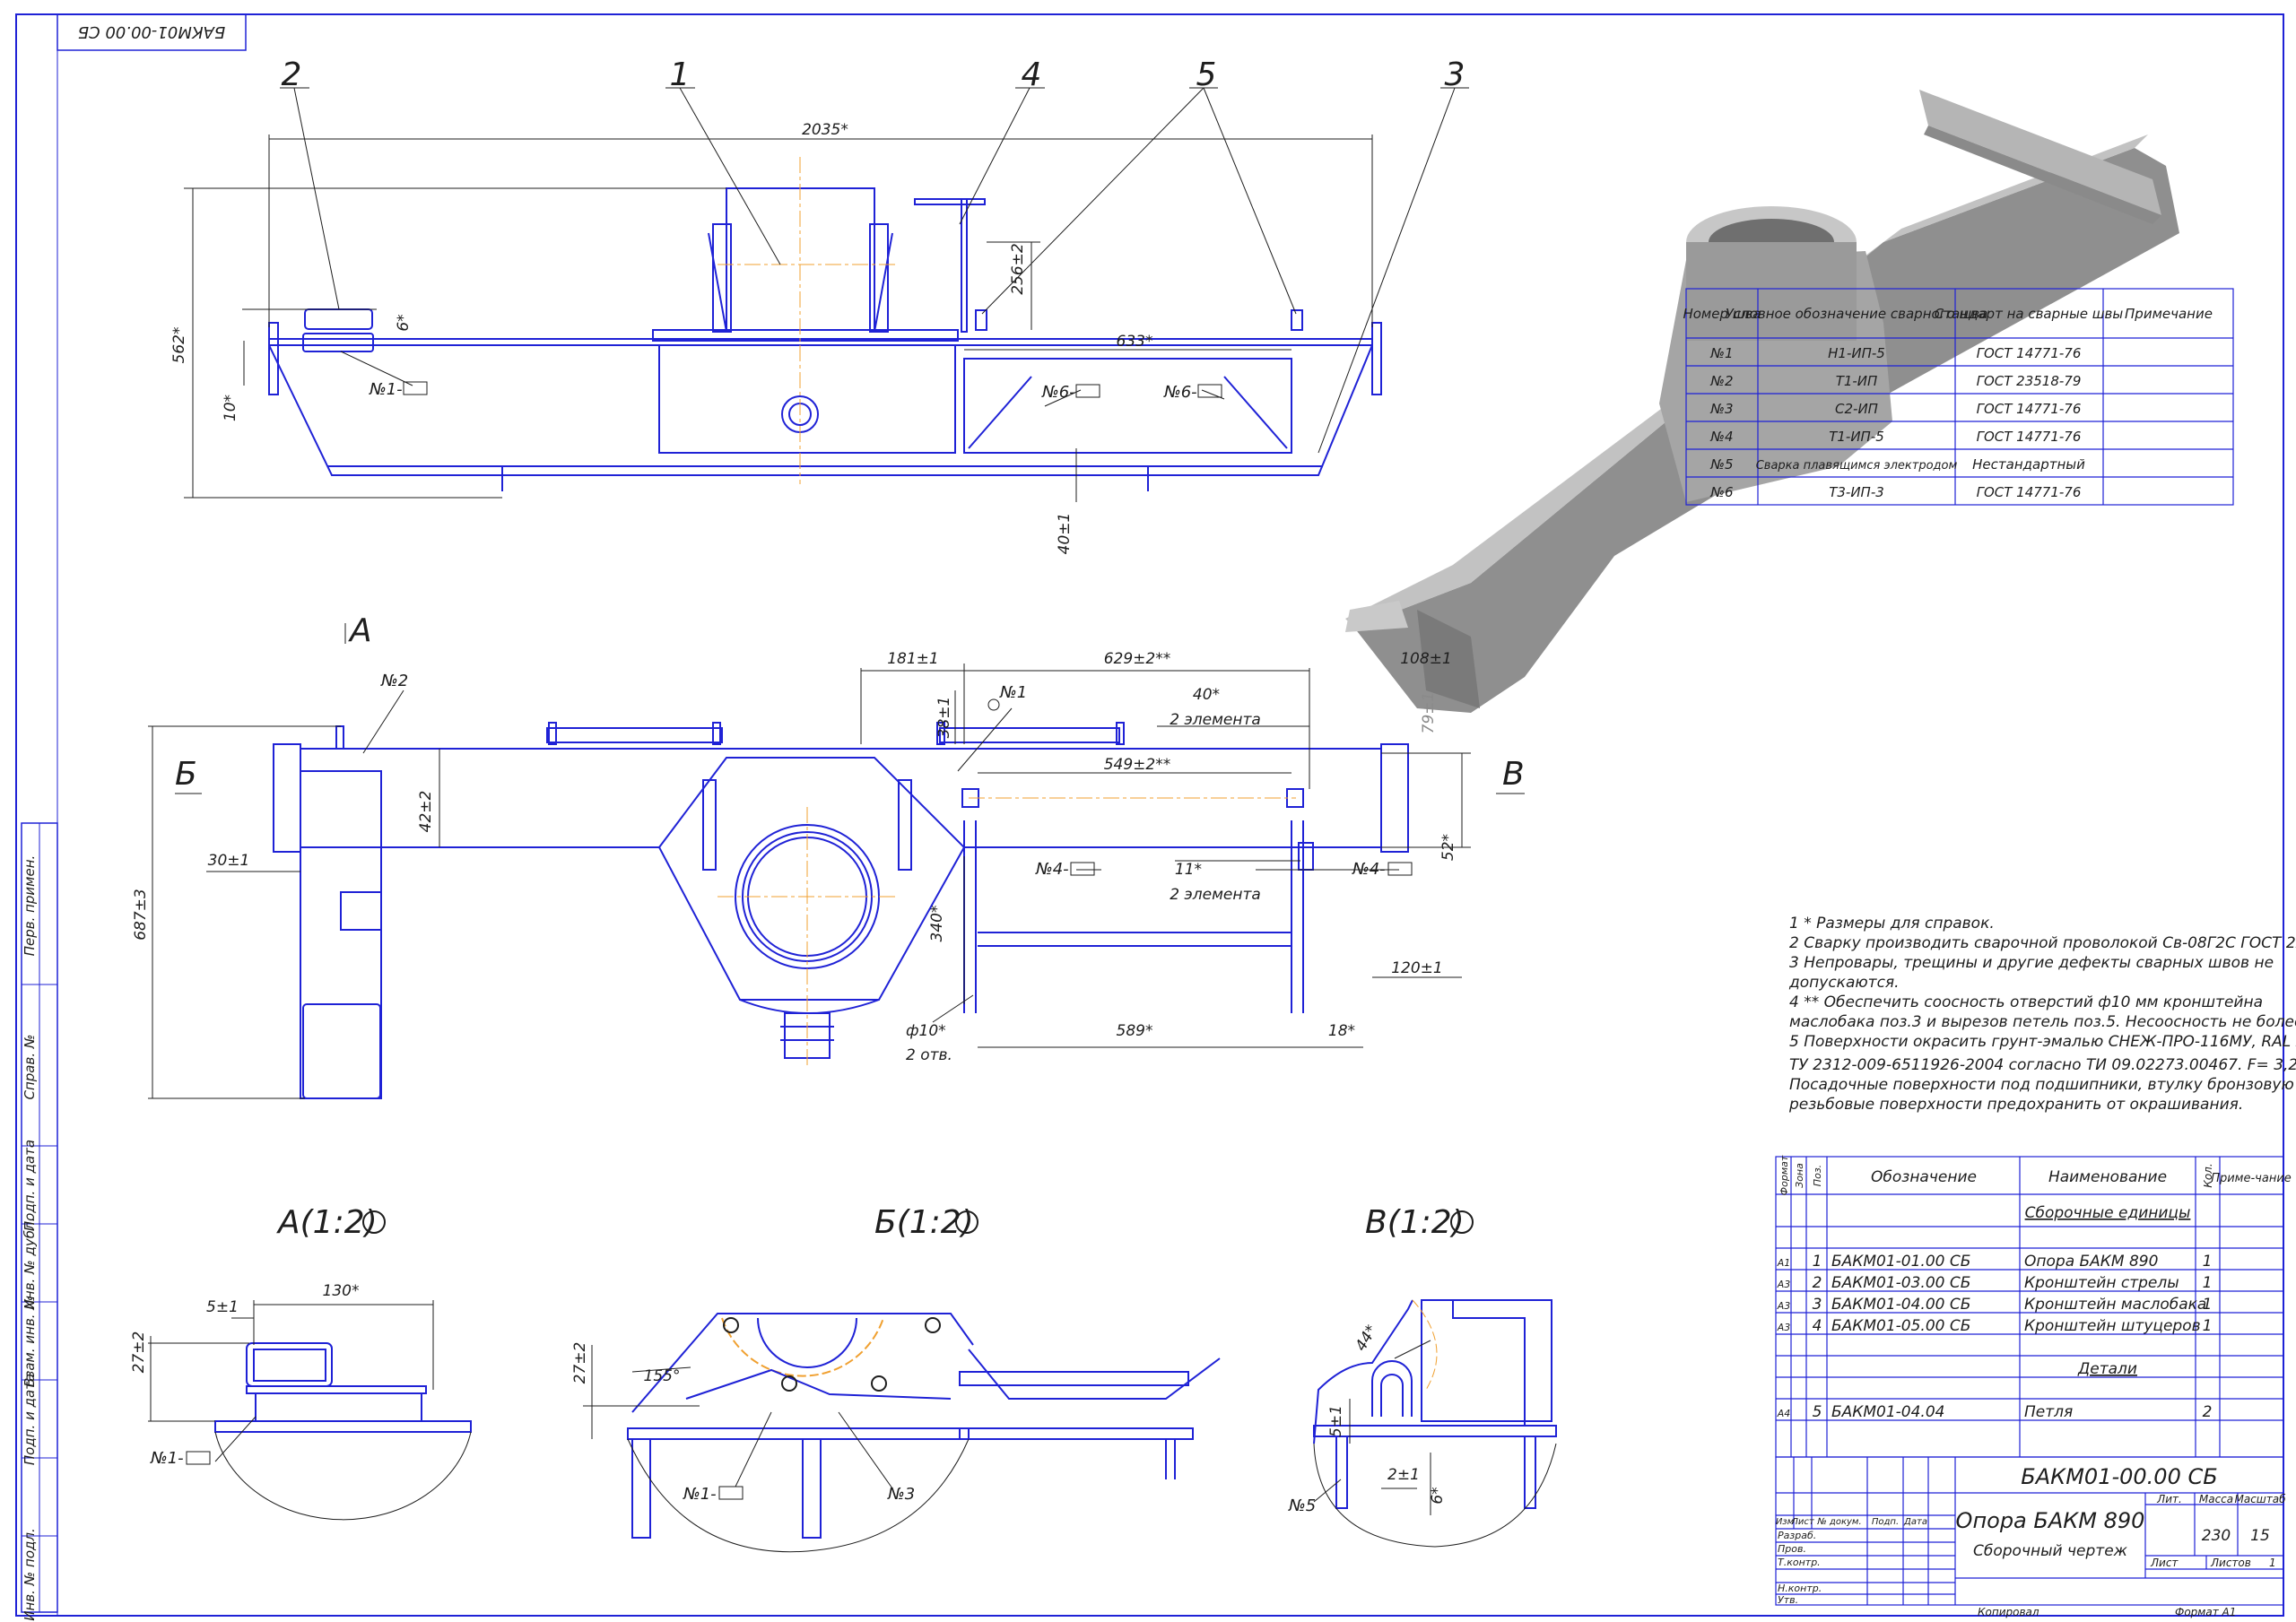 The image size is (2296, 1622). What do you see at coordinates (1856, 353) in the screenshot?
I see `weld-row-0-sym: Н1-ИП-5` at bounding box center [1856, 353].